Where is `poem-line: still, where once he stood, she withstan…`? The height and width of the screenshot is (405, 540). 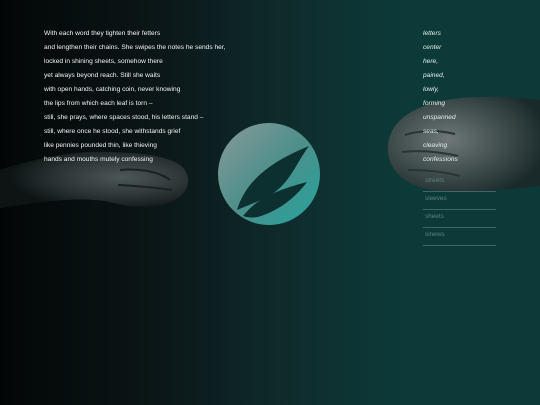 poem-line: still, where once he stood, she withstan… is located at coordinates (112, 131).